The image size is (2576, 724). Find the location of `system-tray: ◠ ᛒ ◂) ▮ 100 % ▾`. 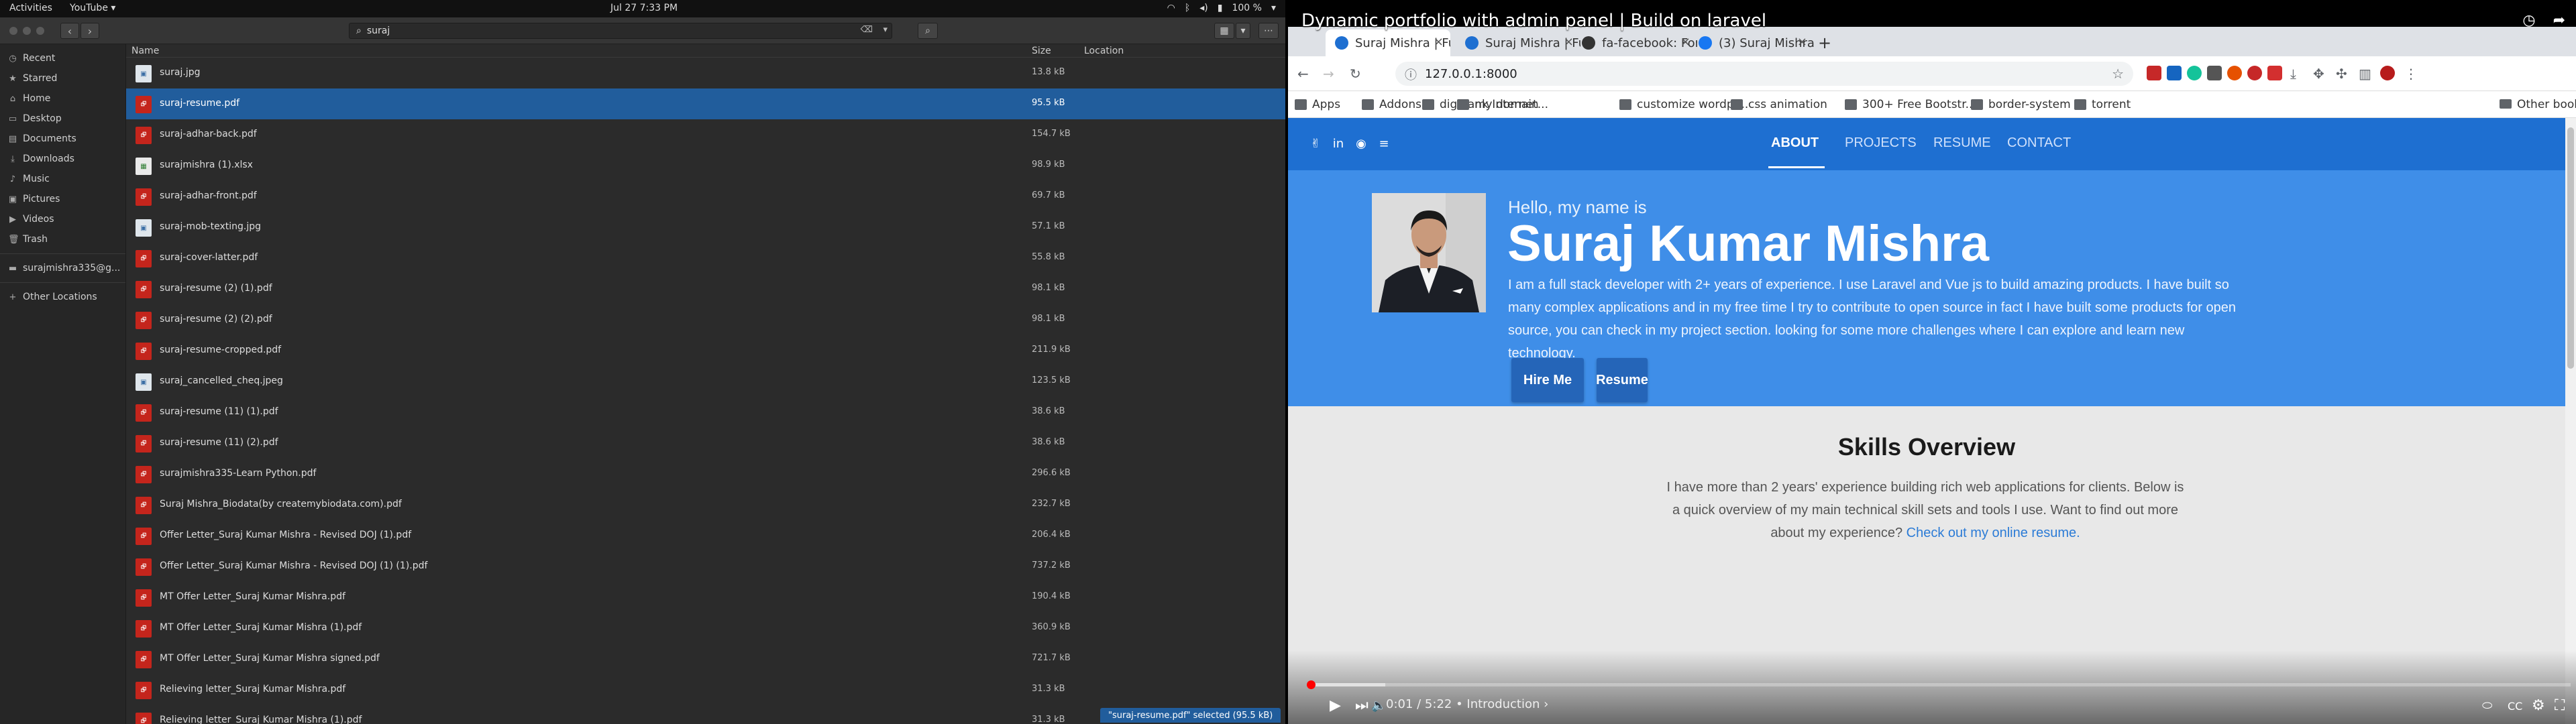

system-tray: ◠ ᛒ ◂) ▮ 100 % ▾ is located at coordinates (1221, 8).